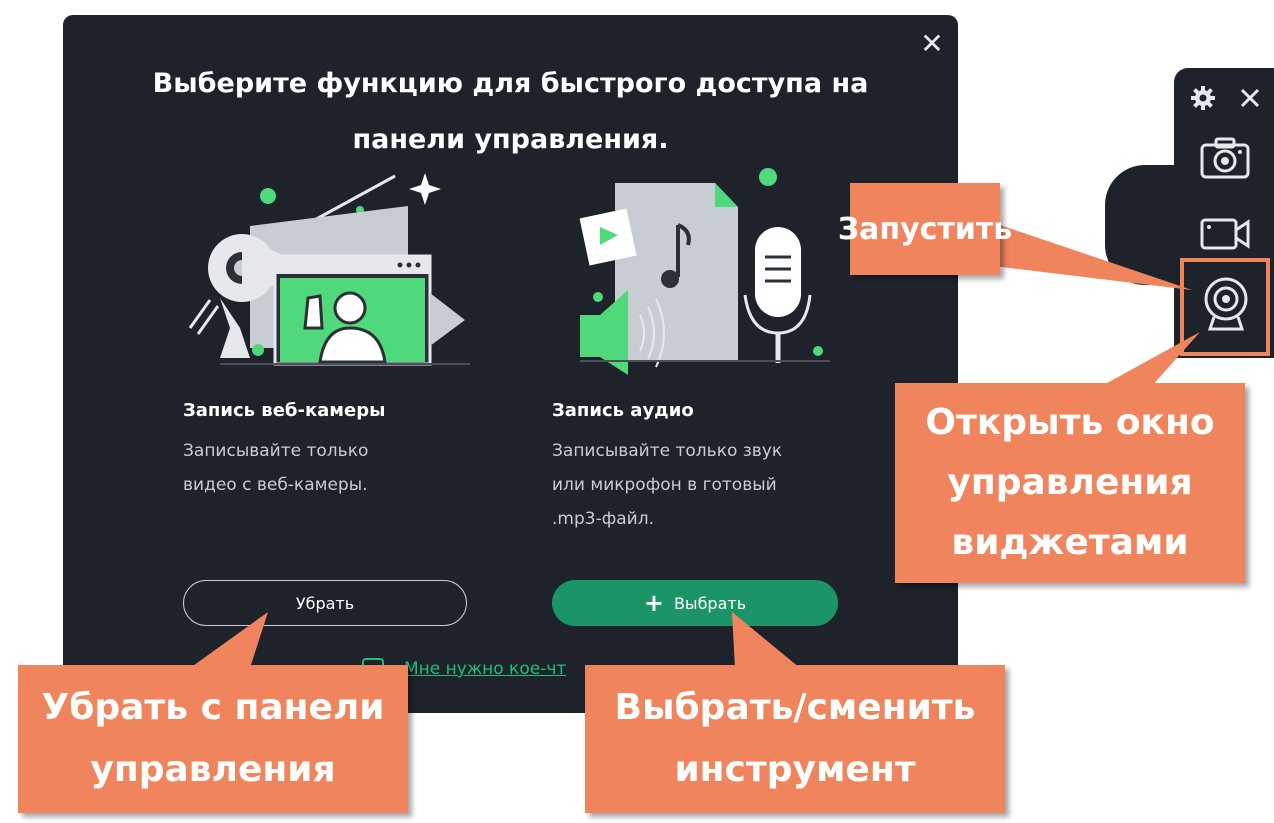  What do you see at coordinates (213, 739) in the screenshot?
I see `remove-from-panel-callout: Убрать с панели управления` at bounding box center [213, 739].